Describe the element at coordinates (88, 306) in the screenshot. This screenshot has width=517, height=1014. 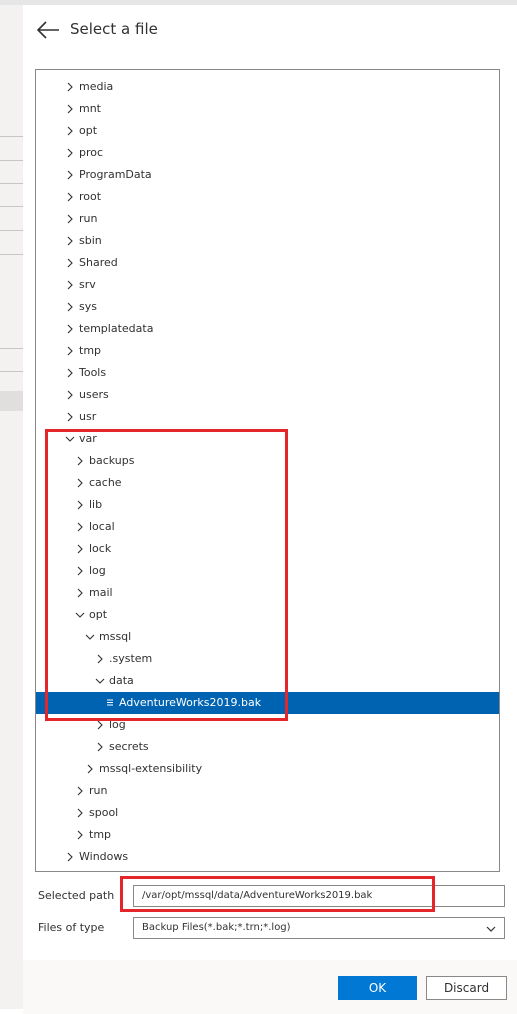
I see `tree-item-label: sys` at that location.